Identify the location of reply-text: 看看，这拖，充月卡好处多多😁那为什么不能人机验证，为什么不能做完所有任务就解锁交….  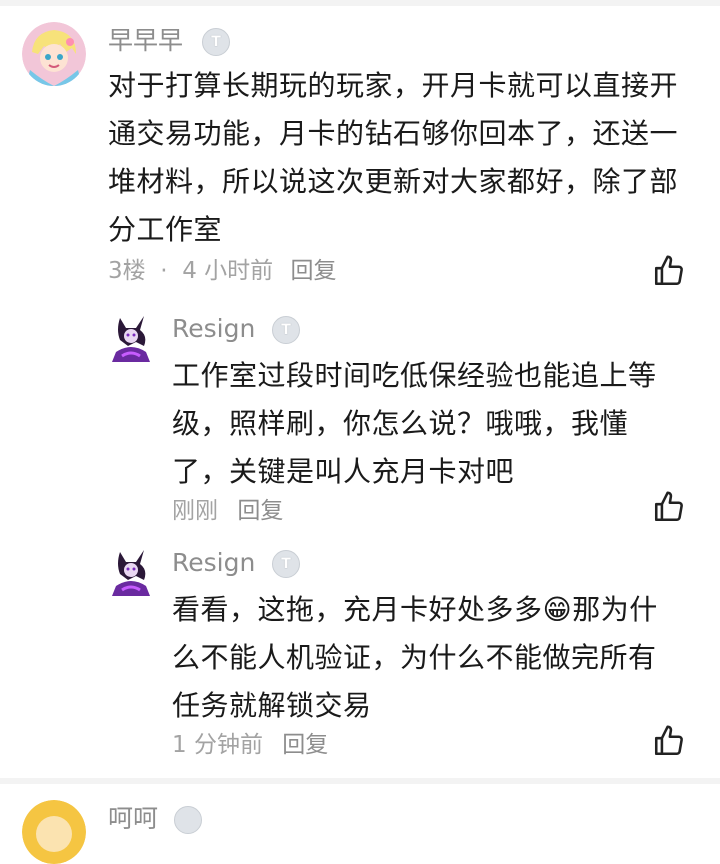
(415, 657).